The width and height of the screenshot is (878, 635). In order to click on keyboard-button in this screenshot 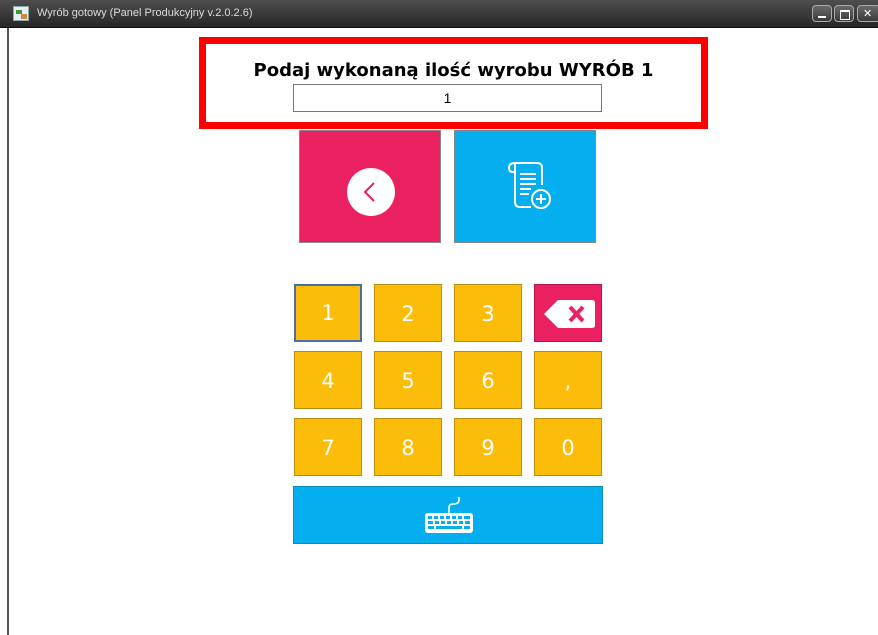, I will do `click(448, 515)`.